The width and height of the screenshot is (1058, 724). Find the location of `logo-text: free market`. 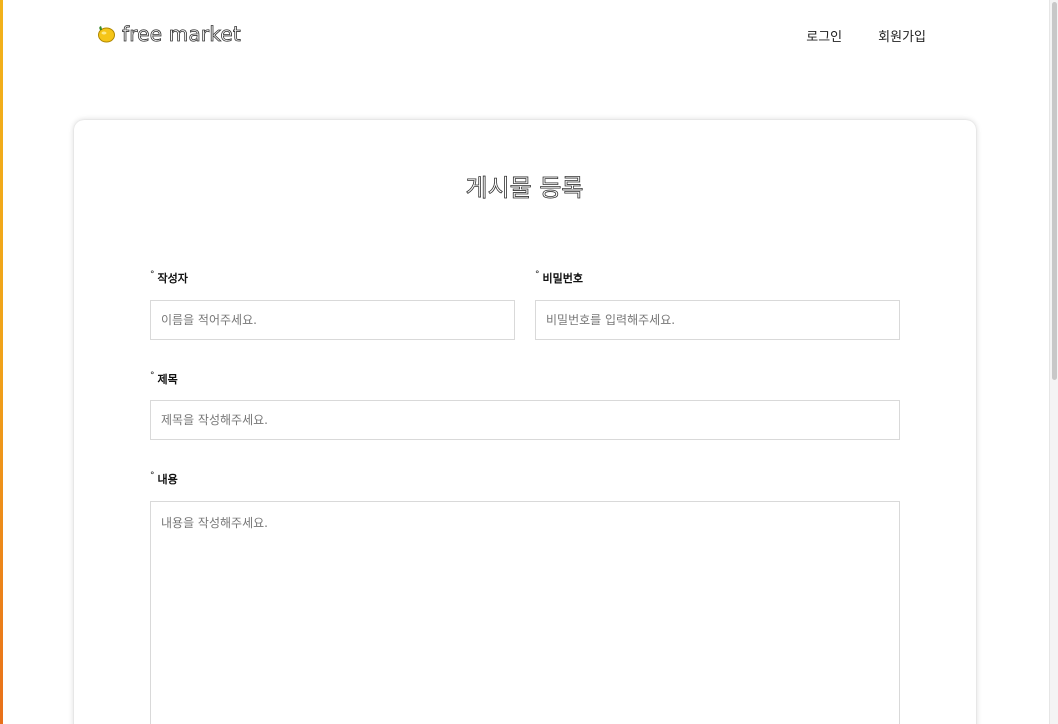

logo-text: free market is located at coordinates (182, 34).